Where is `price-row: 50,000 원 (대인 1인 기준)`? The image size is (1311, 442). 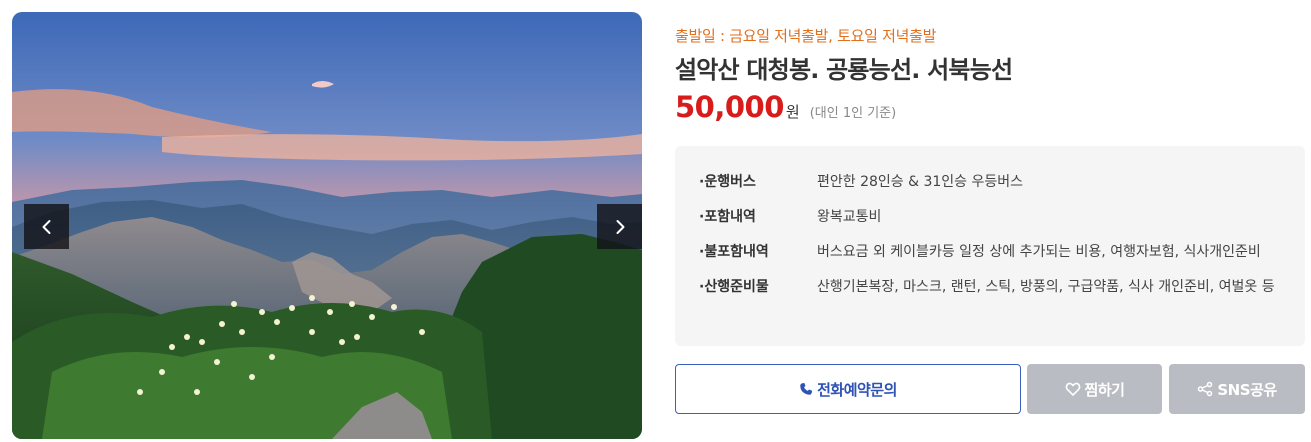
price-row: 50,000 원 (대인 1인 기준) is located at coordinates (785, 107).